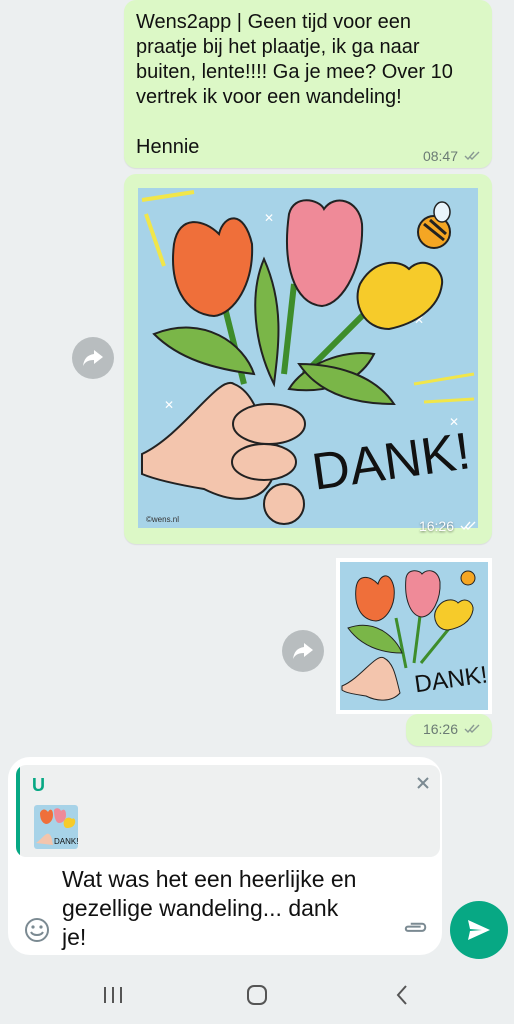 The image size is (514, 1024). I want to click on system-navigation-bar, so click(257, 994).